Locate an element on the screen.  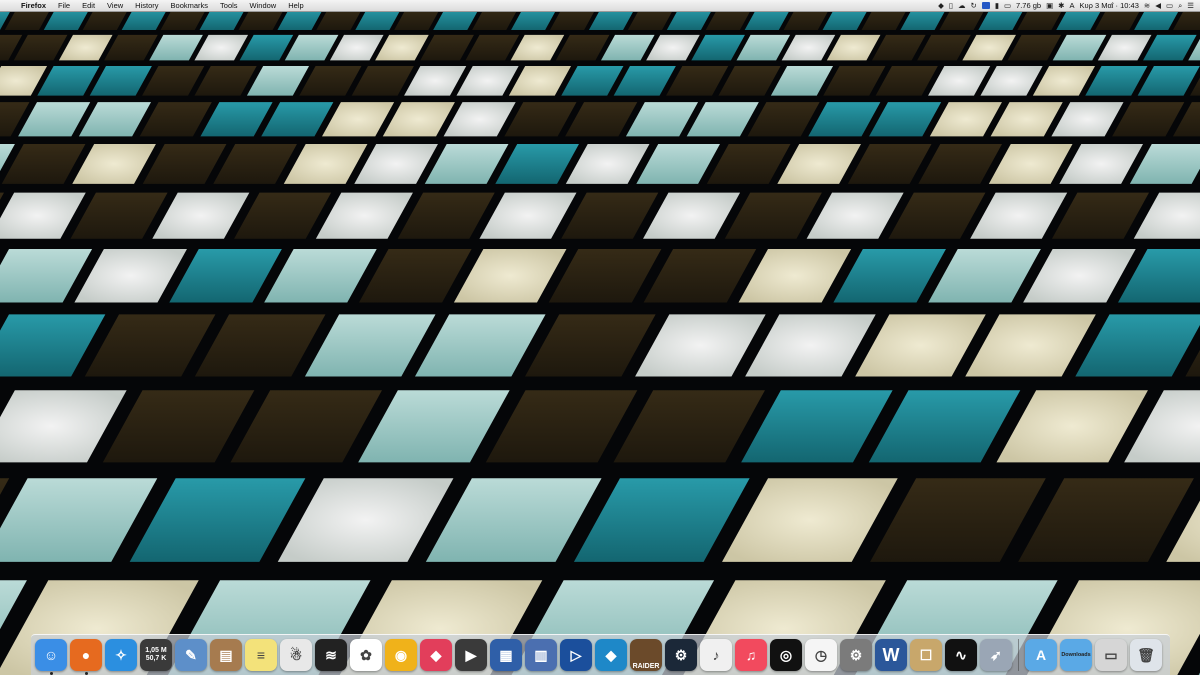
installer-icon: ☐ is located at coordinates (926, 655).